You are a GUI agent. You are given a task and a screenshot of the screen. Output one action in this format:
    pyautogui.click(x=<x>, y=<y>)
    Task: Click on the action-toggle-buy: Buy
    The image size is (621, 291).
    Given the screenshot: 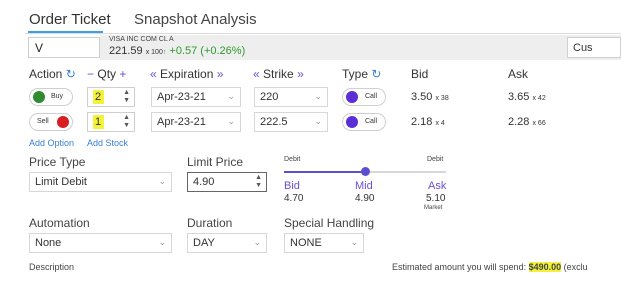 What is the action you would take?
    pyautogui.click(x=51, y=97)
    